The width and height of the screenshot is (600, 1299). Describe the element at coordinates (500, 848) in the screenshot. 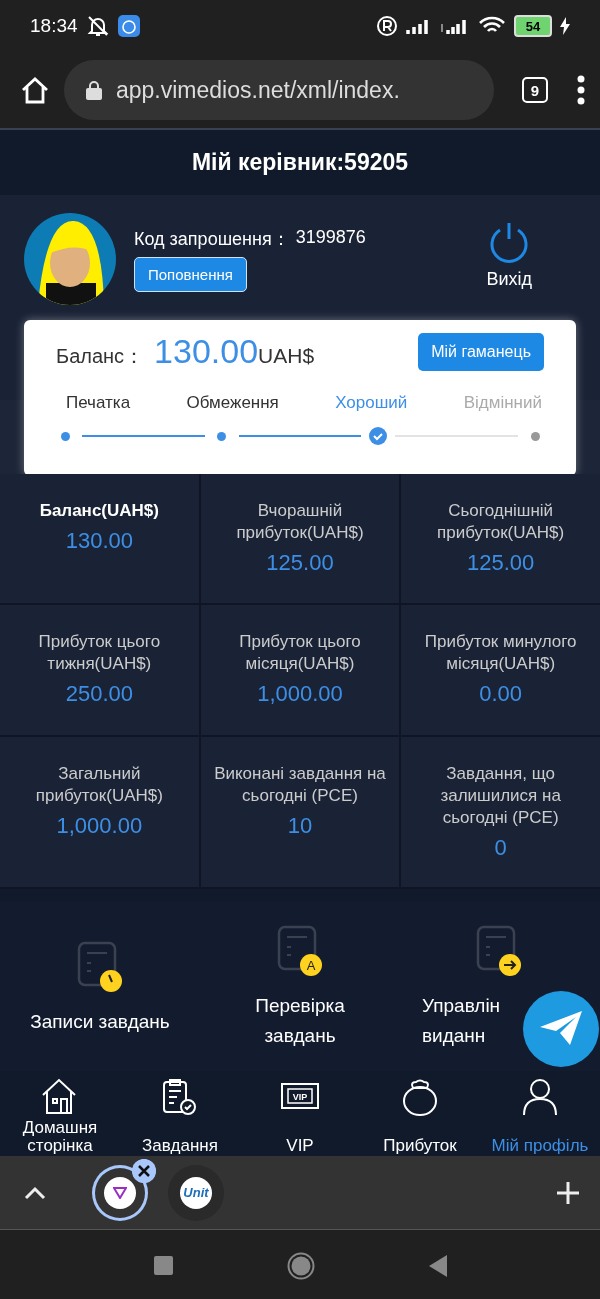

I see `stat-value: 0` at that location.